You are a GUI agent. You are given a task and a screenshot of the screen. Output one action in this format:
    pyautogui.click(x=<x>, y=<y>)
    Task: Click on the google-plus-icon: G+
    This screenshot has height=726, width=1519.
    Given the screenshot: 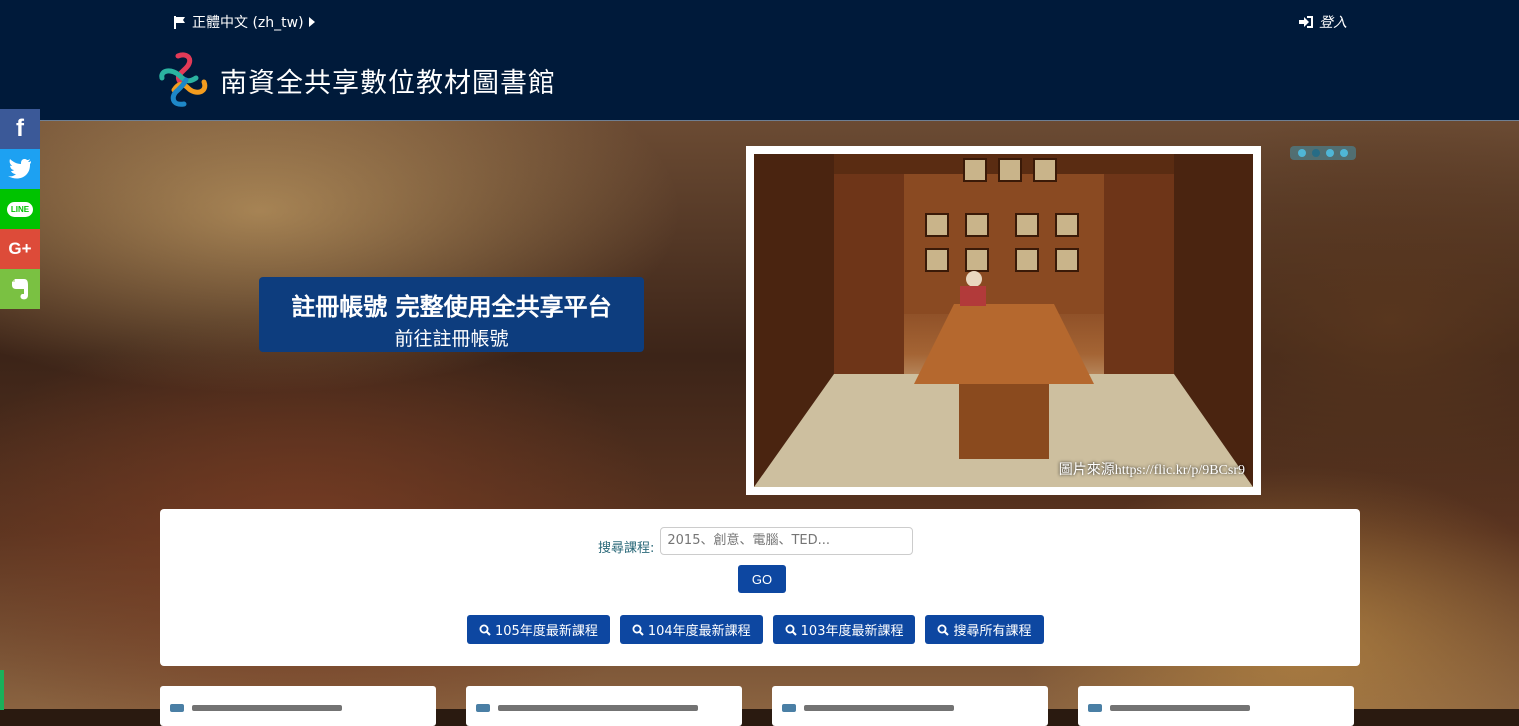 What is the action you would take?
    pyautogui.click(x=20, y=248)
    